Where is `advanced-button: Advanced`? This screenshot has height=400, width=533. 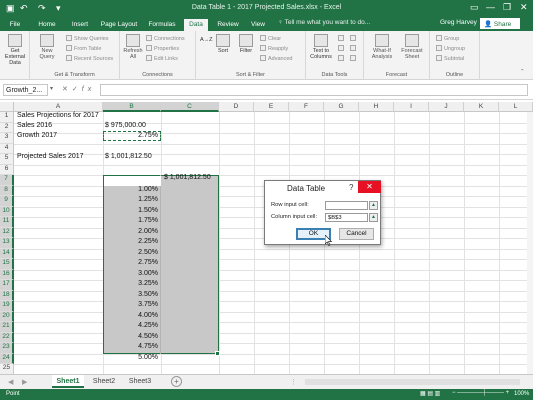
advanced-button: Advanced is located at coordinates (276, 58).